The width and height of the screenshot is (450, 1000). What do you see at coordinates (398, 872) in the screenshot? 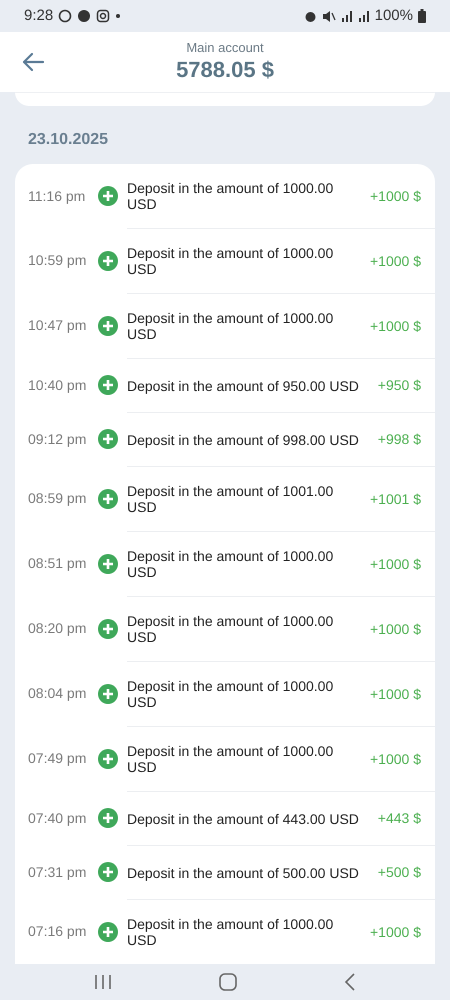
I see `transaction-amount: +500 $` at bounding box center [398, 872].